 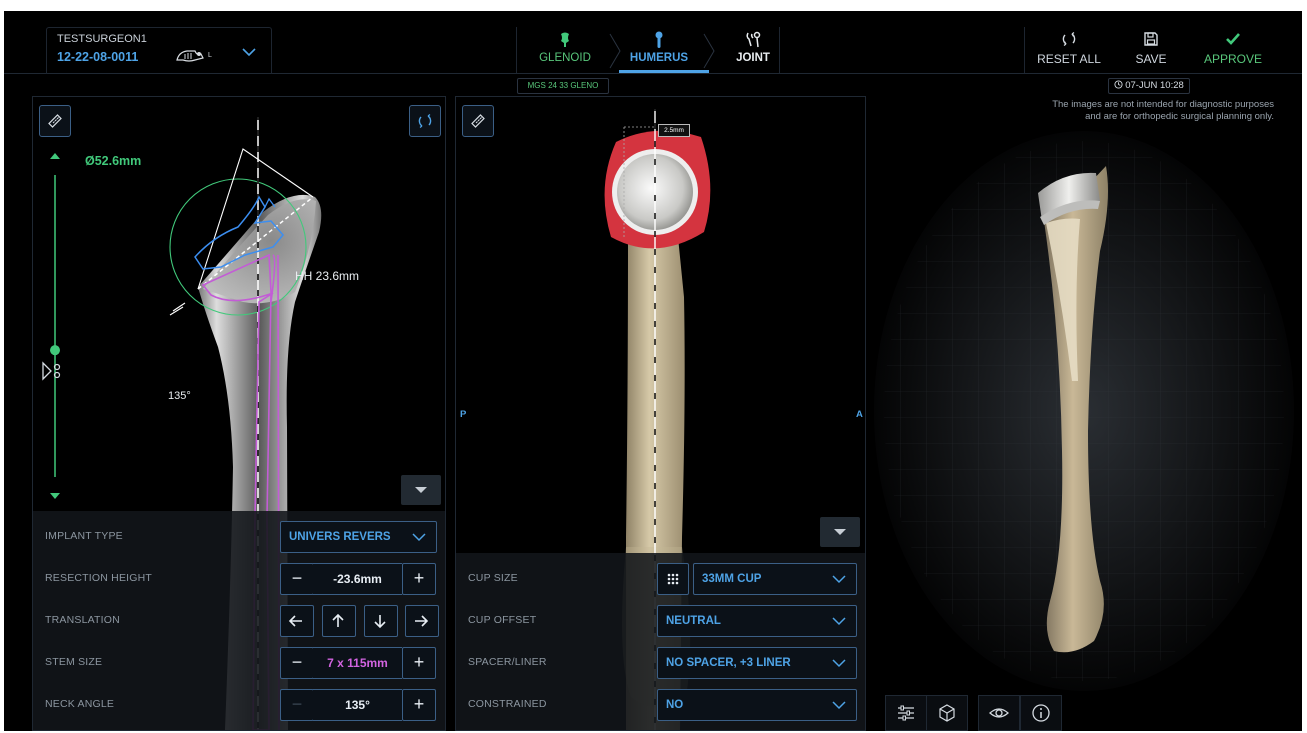 I want to click on translate-up-button, so click(x=339, y=621).